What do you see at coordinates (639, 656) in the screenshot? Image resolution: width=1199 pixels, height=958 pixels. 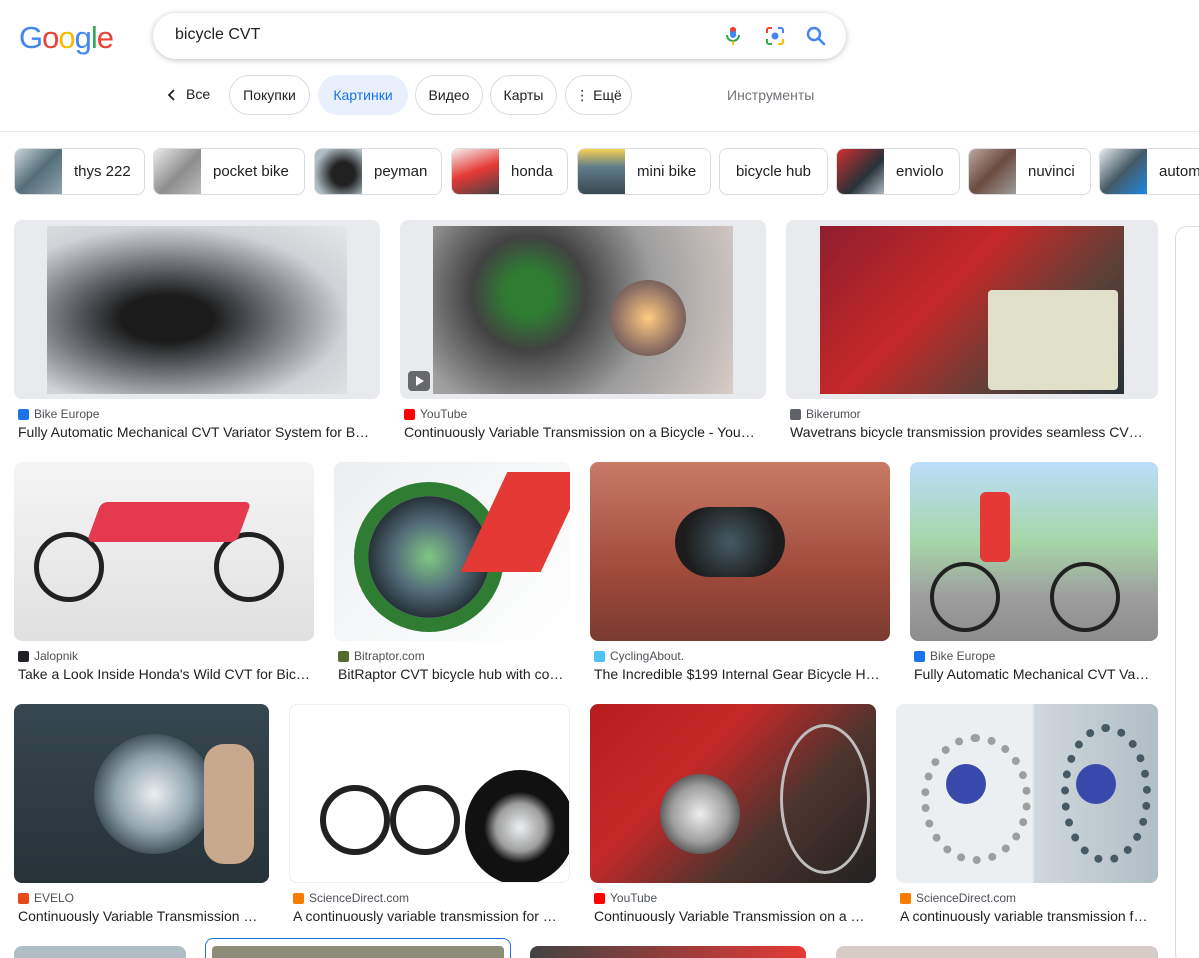 I see `result-source: CyclingAbout.` at bounding box center [639, 656].